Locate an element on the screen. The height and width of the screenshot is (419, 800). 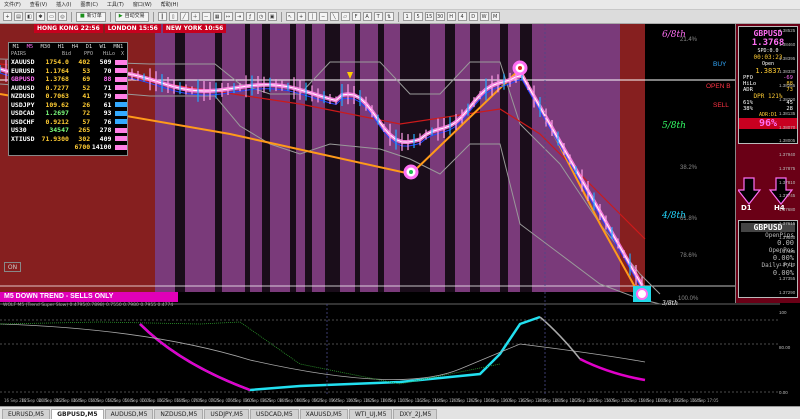
menu-tools: 工具(T) is located at coordinates (115, 4).